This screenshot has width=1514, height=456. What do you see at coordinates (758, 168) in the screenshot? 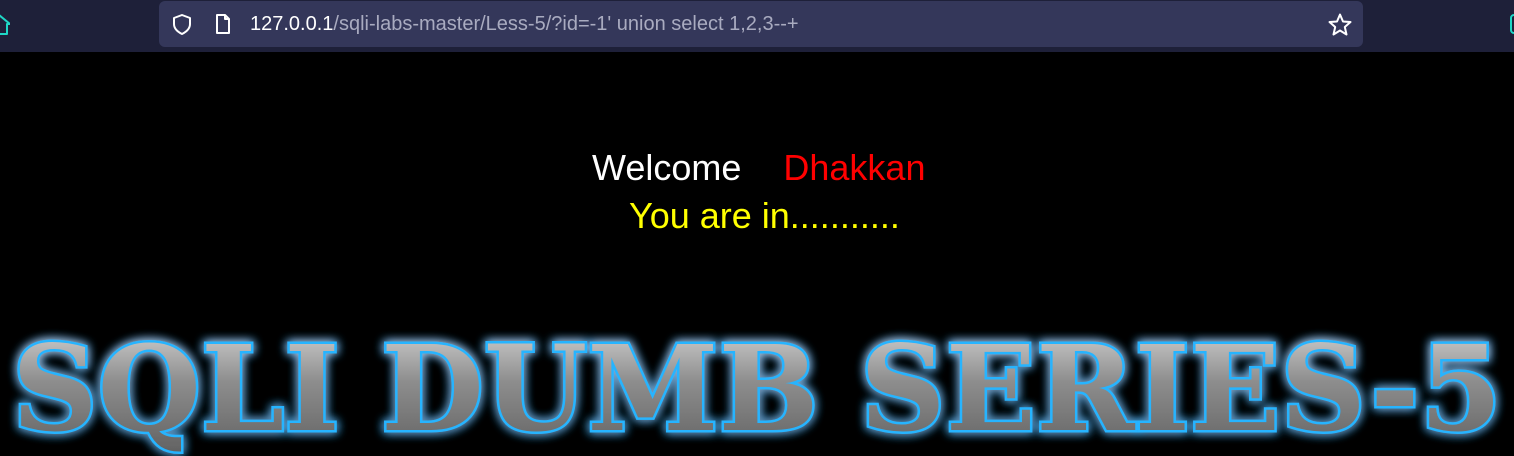
I see `welcome-line: Welcome Dhakkan` at bounding box center [758, 168].